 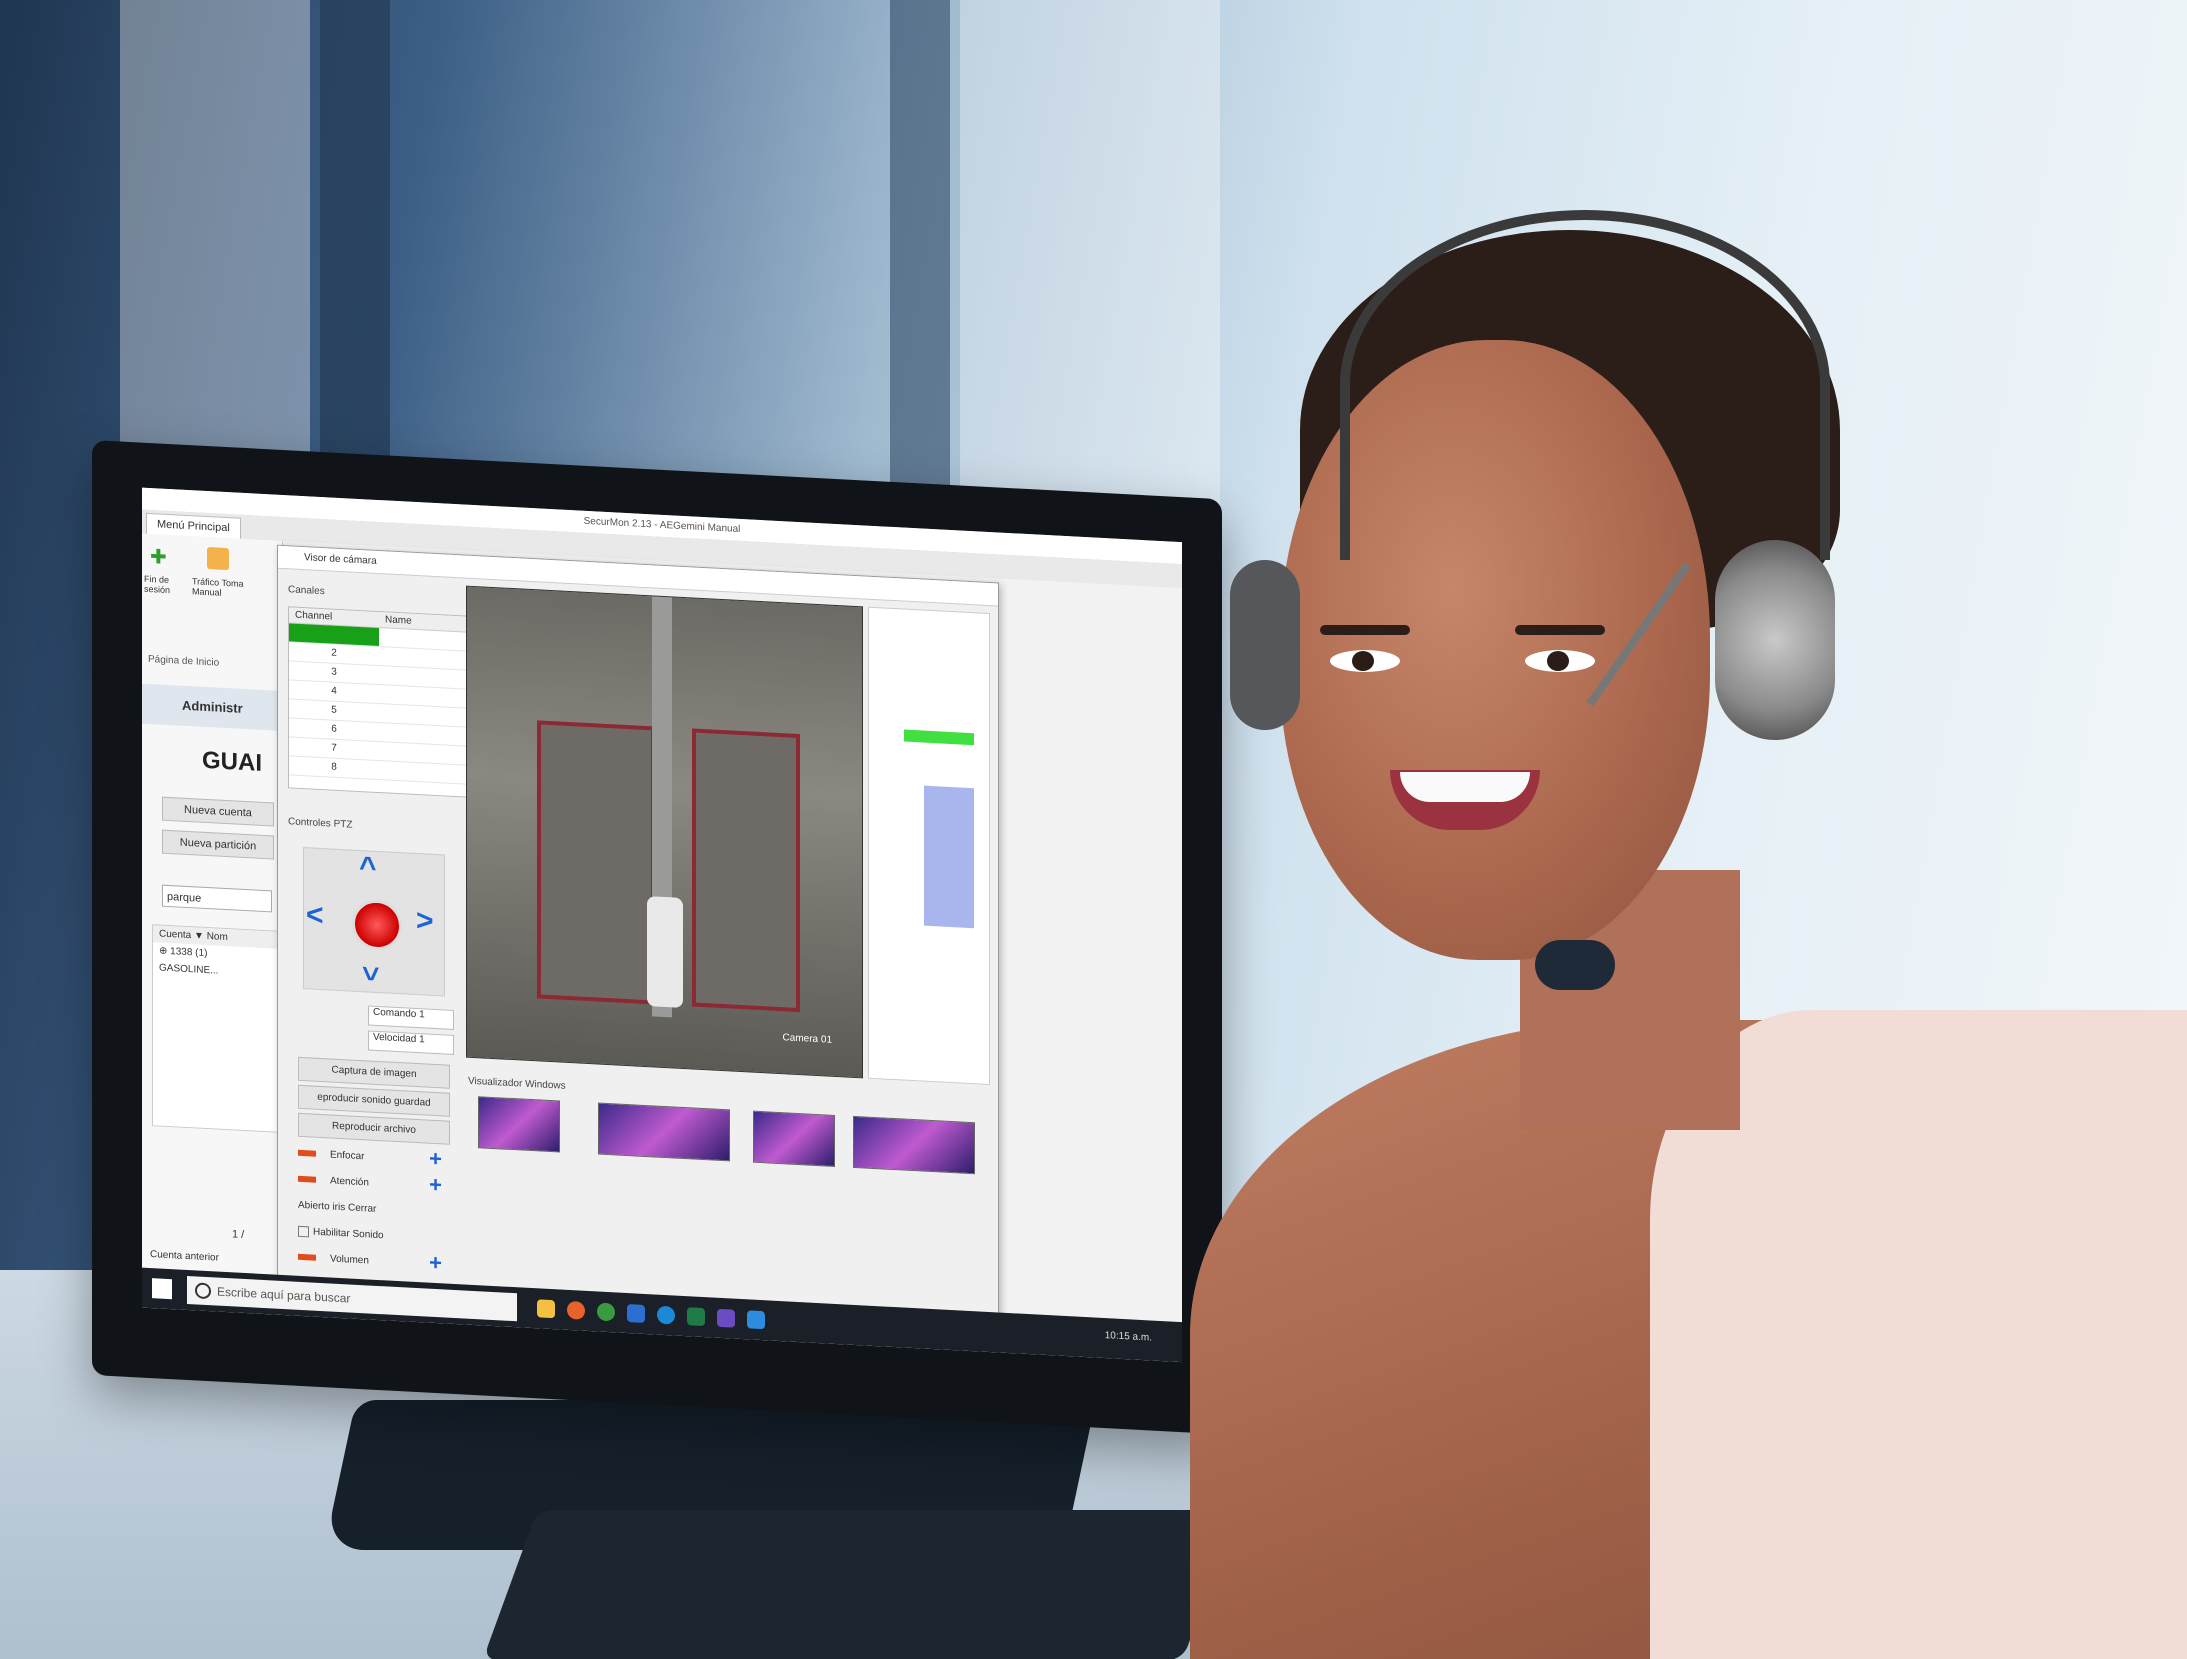 I want to click on play-saved-sound-button: eproducir sonido guardad, so click(x=374, y=1100).